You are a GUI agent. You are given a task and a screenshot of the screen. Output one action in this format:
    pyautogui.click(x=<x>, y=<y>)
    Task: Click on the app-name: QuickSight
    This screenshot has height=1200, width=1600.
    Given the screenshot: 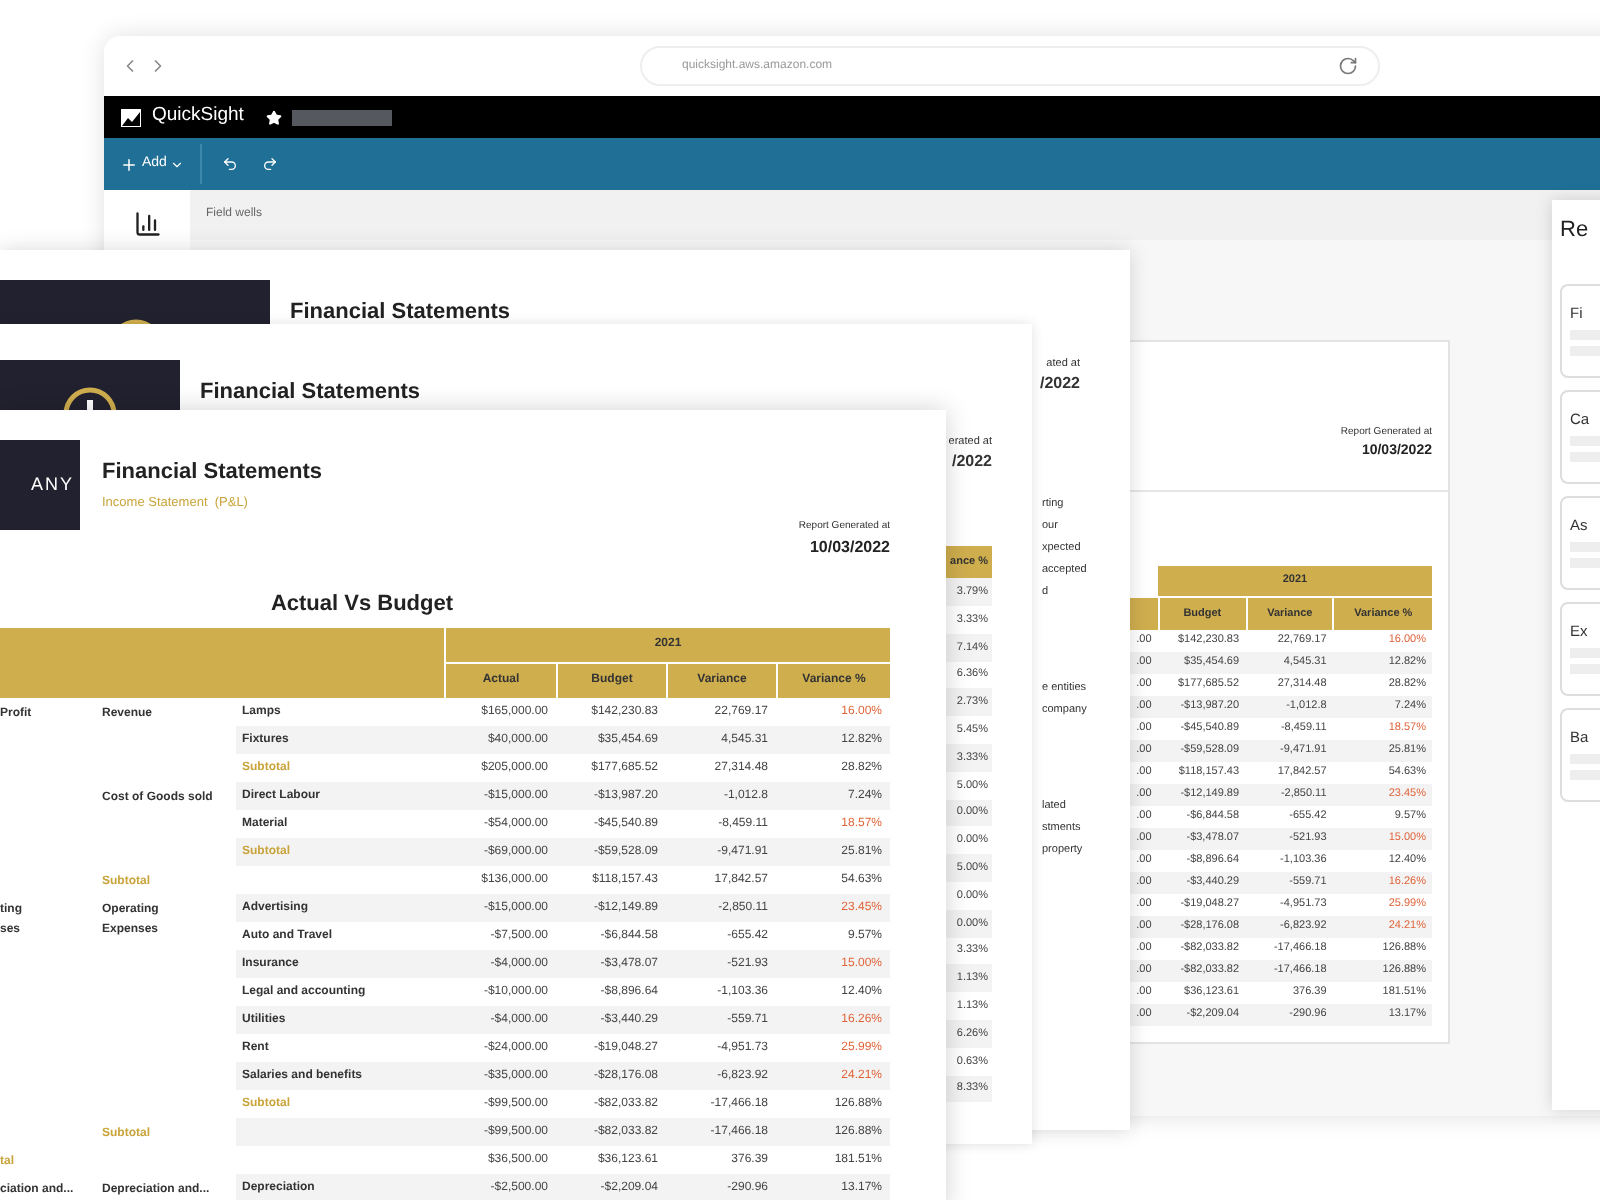 What is the action you would take?
    pyautogui.click(x=198, y=116)
    